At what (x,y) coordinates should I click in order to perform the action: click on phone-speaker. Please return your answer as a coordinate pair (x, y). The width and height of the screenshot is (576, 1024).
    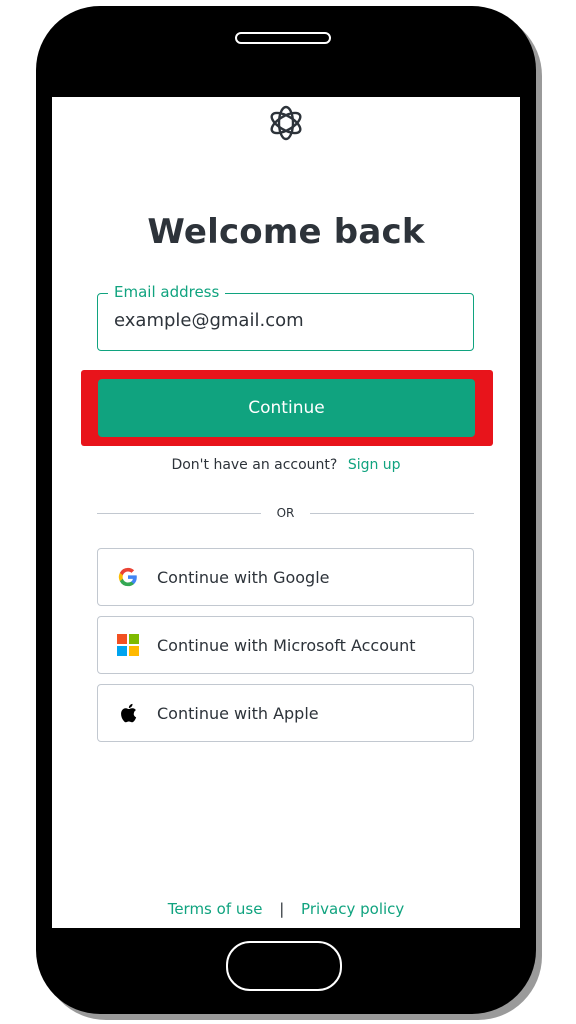
    Looking at the image, I should click on (283, 38).